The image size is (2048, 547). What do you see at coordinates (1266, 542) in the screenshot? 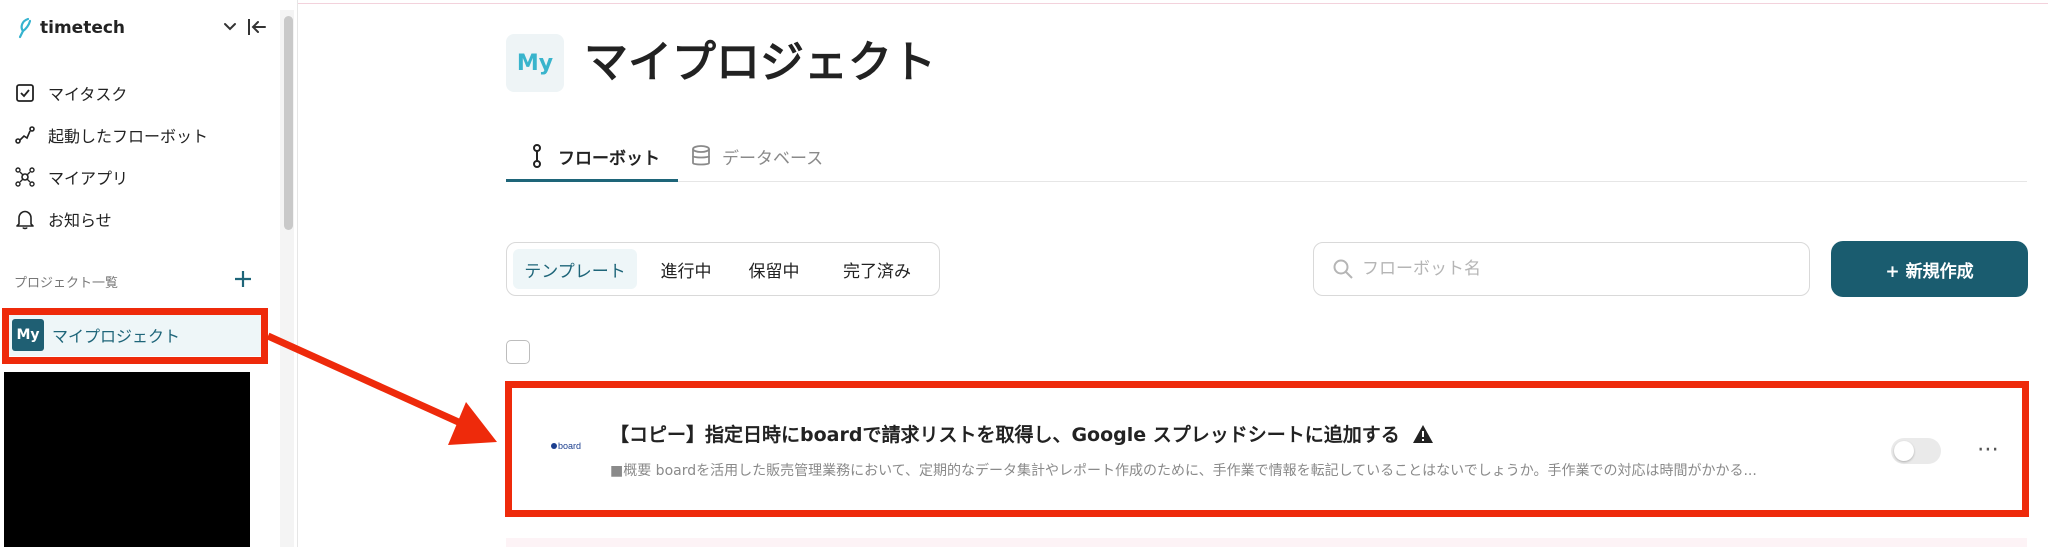
I see `next-card-edge` at bounding box center [1266, 542].